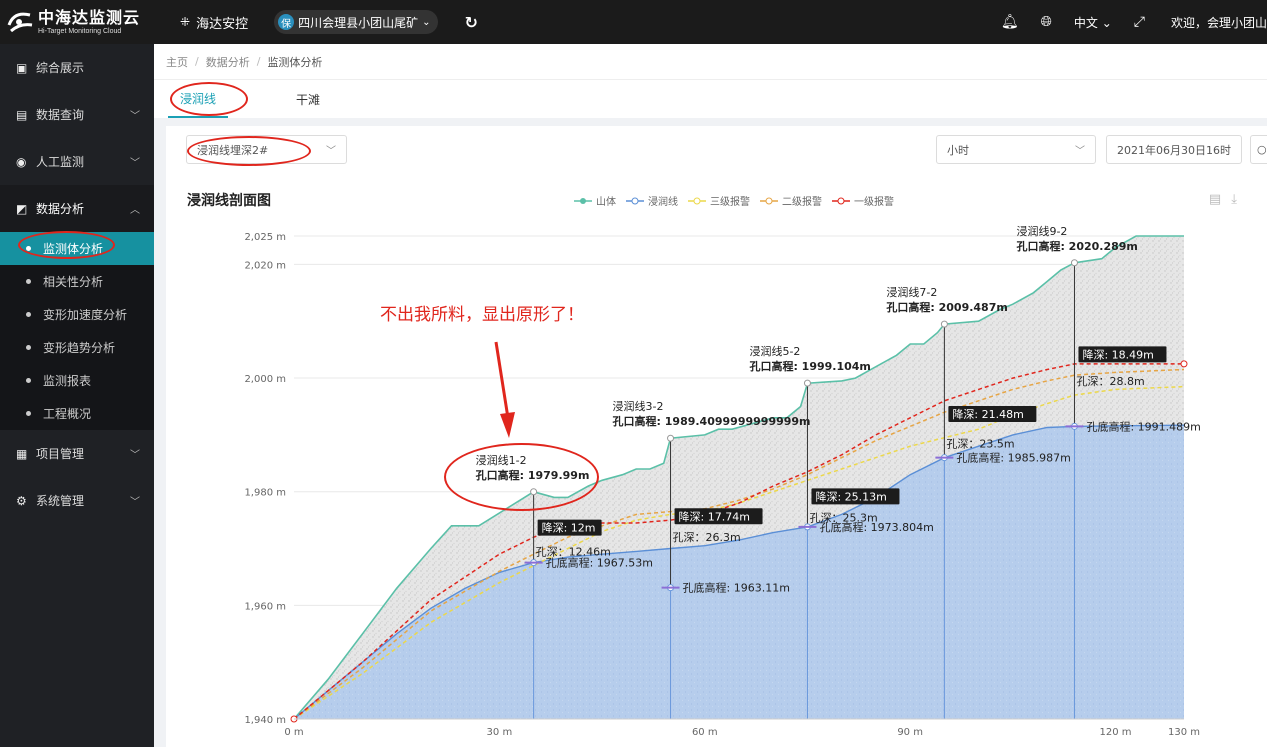 The width and height of the screenshot is (1267, 747). What do you see at coordinates (705, 732) in the screenshot?
I see `x-tick-label: 60 m` at bounding box center [705, 732].